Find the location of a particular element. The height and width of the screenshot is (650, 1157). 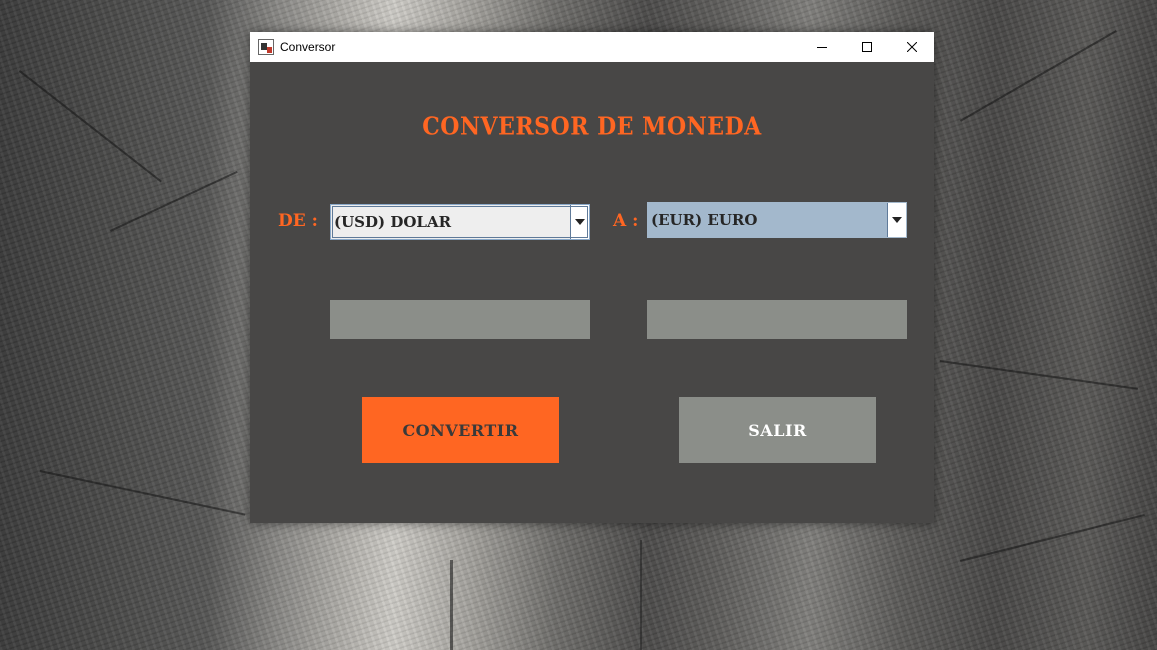

java-app-icon is located at coordinates (266, 47).